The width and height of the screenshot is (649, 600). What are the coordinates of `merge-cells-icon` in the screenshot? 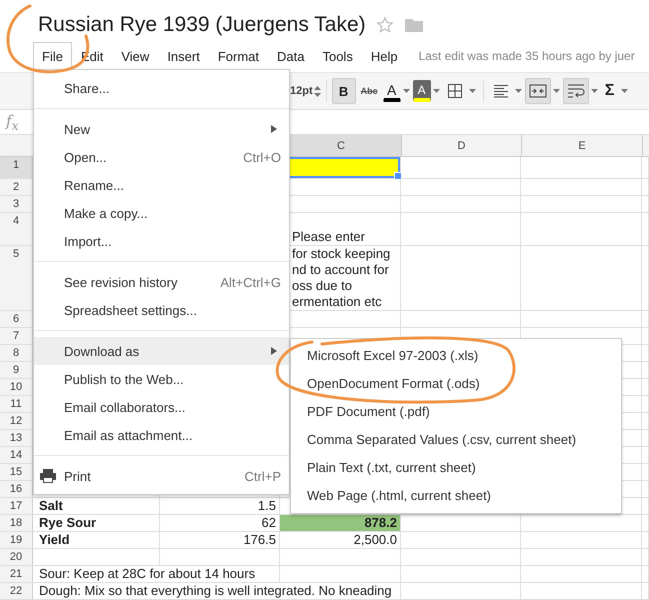 It's located at (537, 91).